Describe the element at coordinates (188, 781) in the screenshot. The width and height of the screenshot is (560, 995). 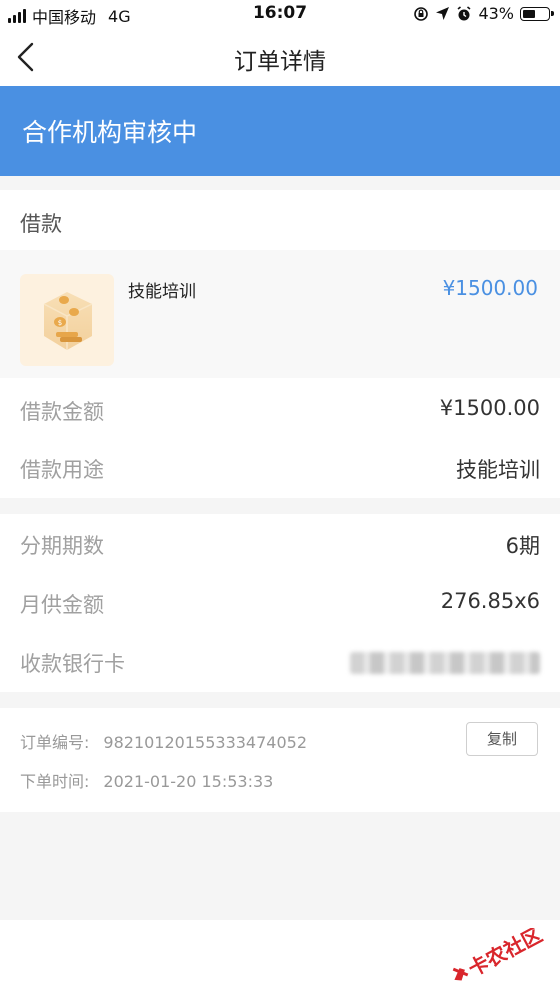
I see `order-time-value: 2021-01-20 15:53:33` at that location.